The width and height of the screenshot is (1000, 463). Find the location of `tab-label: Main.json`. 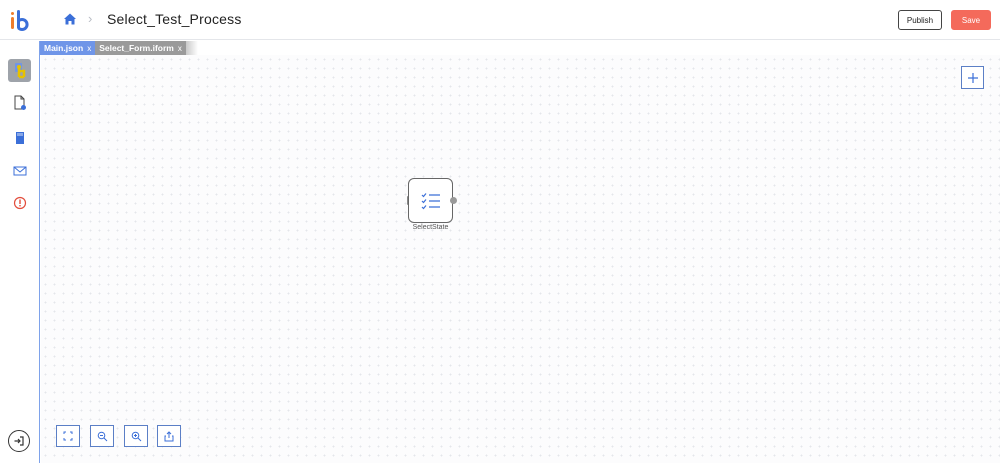

tab-label: Main.json is located at coordinates (64, 48).